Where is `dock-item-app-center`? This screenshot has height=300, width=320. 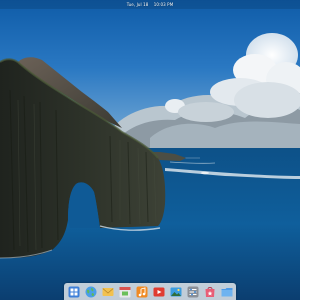
dock-item-app-center is located at coordinates (210, 292).